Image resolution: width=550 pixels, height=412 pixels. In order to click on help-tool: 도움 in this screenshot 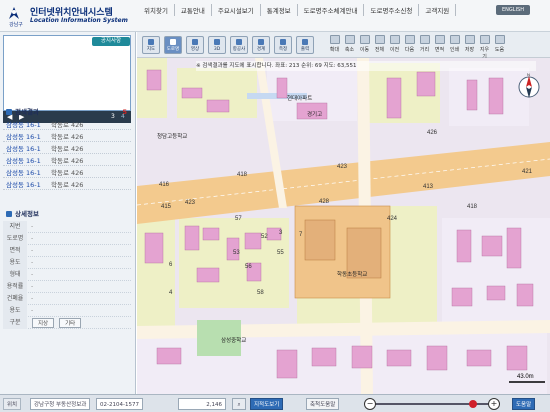, I will do `click(499, 45)`.